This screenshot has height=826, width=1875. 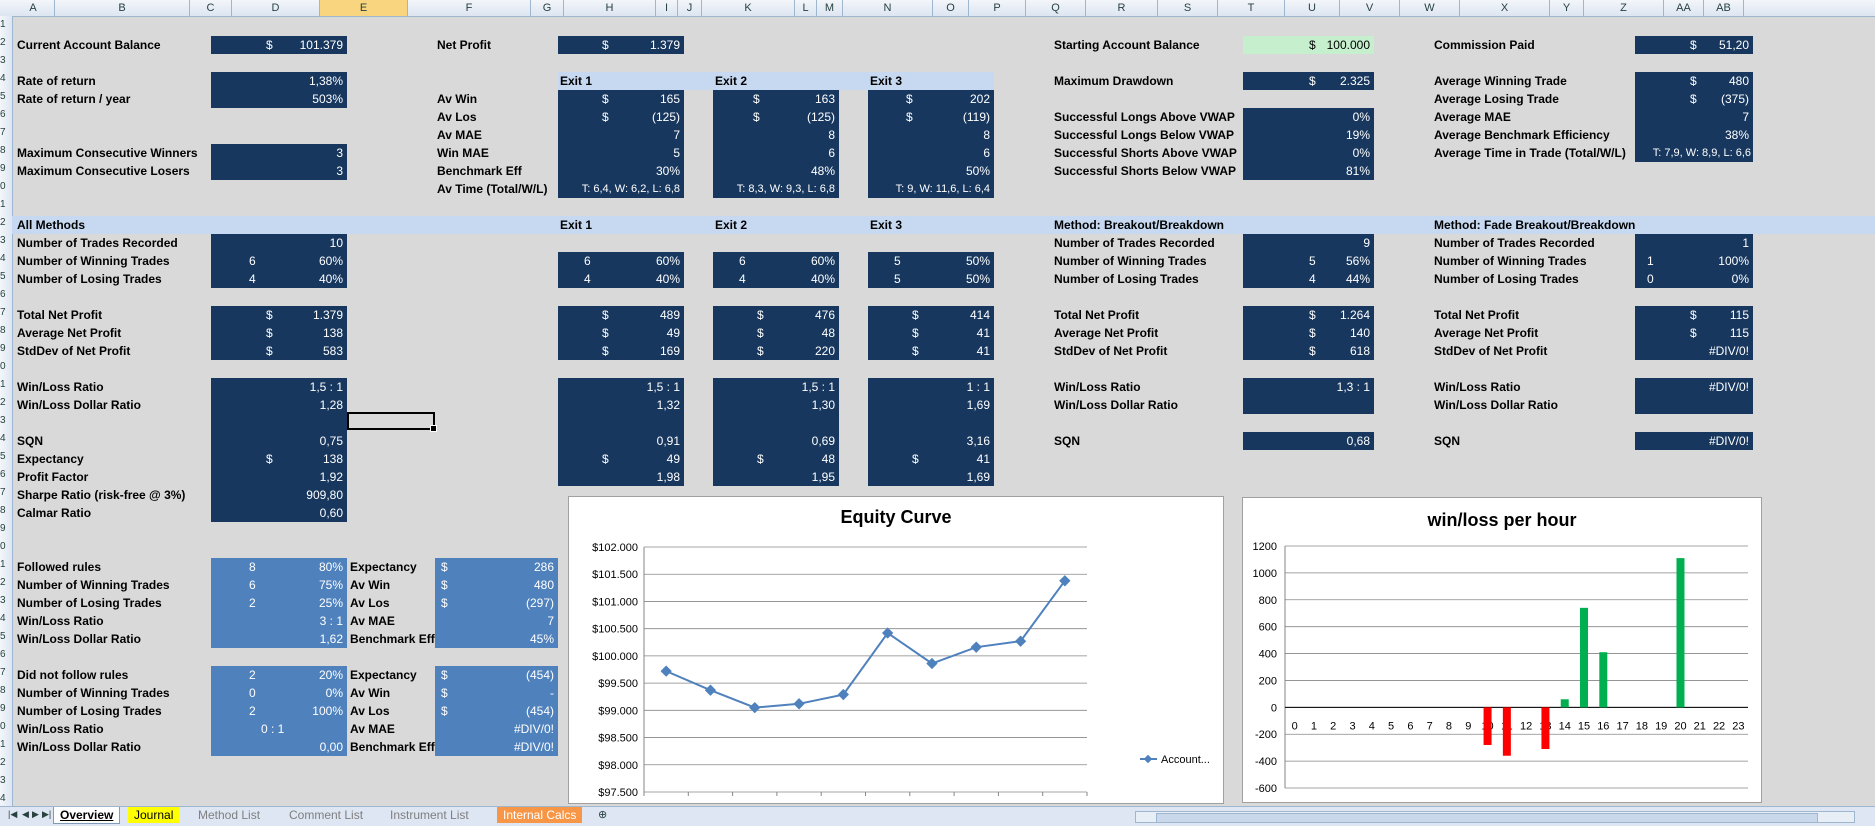 I want to click on column-header-z: Z, so click(x=1624, y=8).